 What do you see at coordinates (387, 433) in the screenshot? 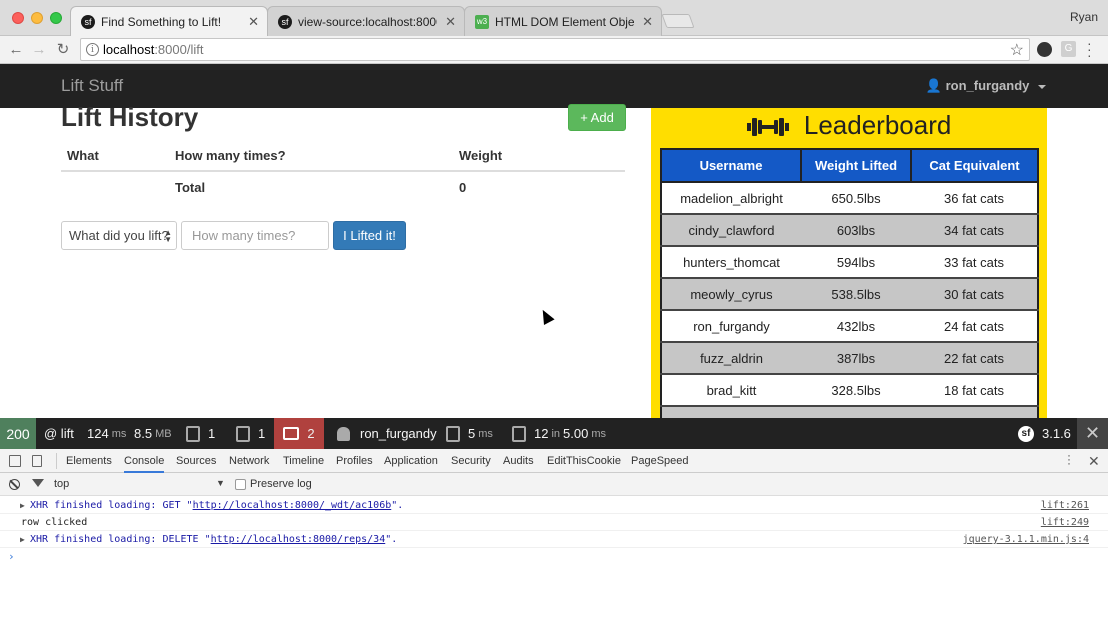
I see `user-indicator: ron_furgandy` at bounding box center [387, 433].